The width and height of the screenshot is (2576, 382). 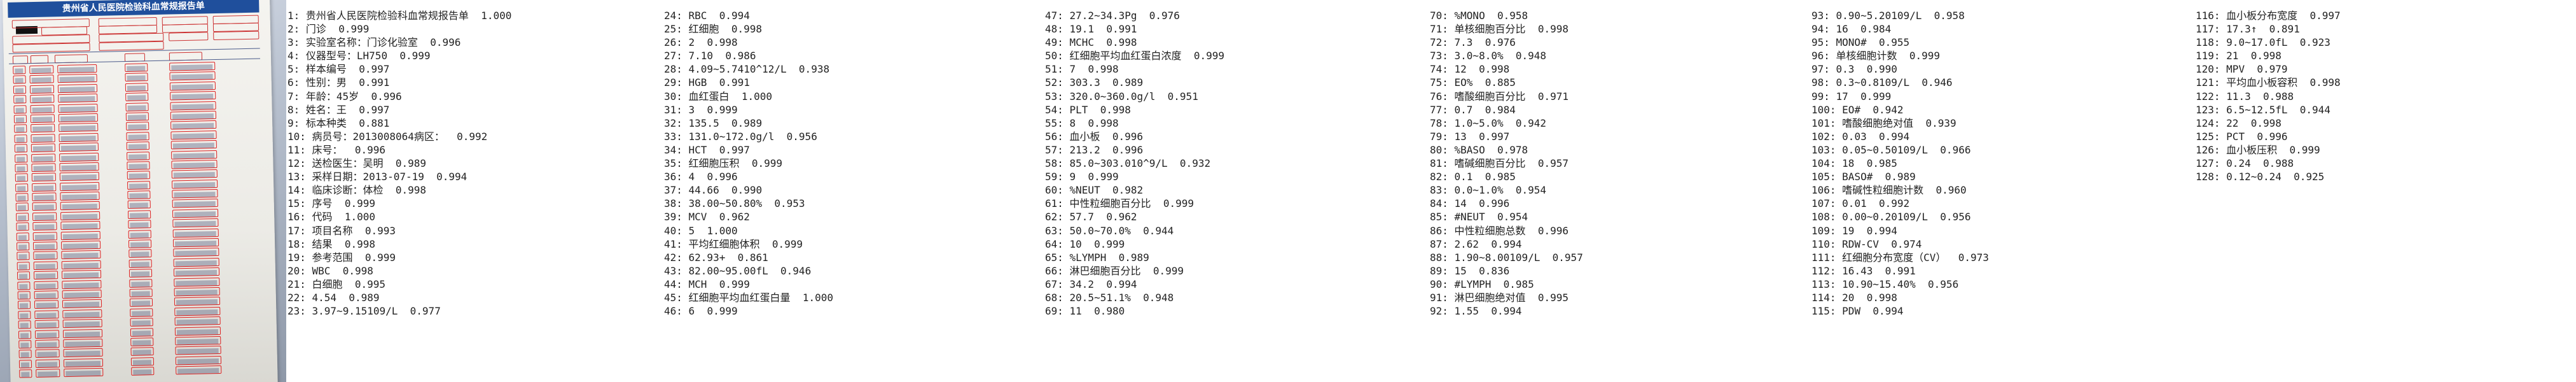 I want to click on ocr-line-text: 0.7, so click(x=1463, y=110).